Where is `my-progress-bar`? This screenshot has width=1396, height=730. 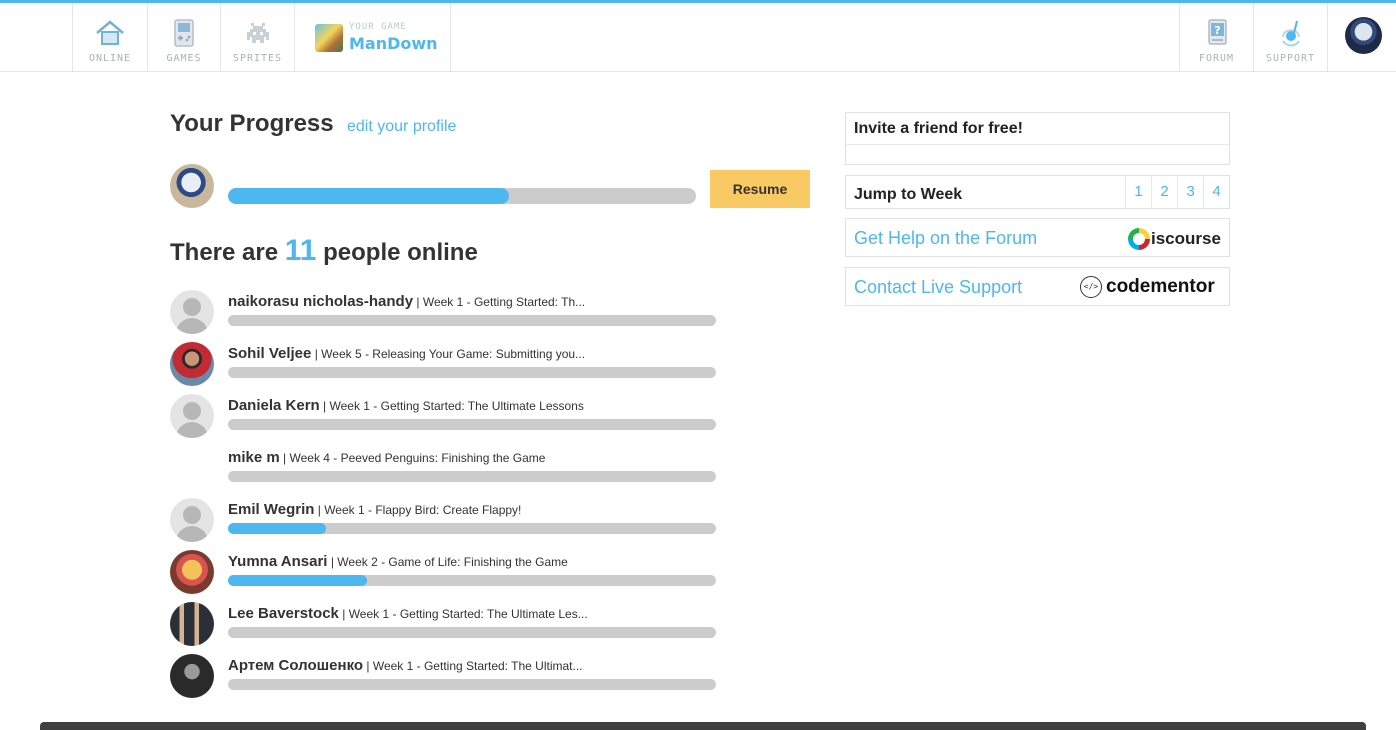 my-progress-bar is located at coordinates (462, 196).